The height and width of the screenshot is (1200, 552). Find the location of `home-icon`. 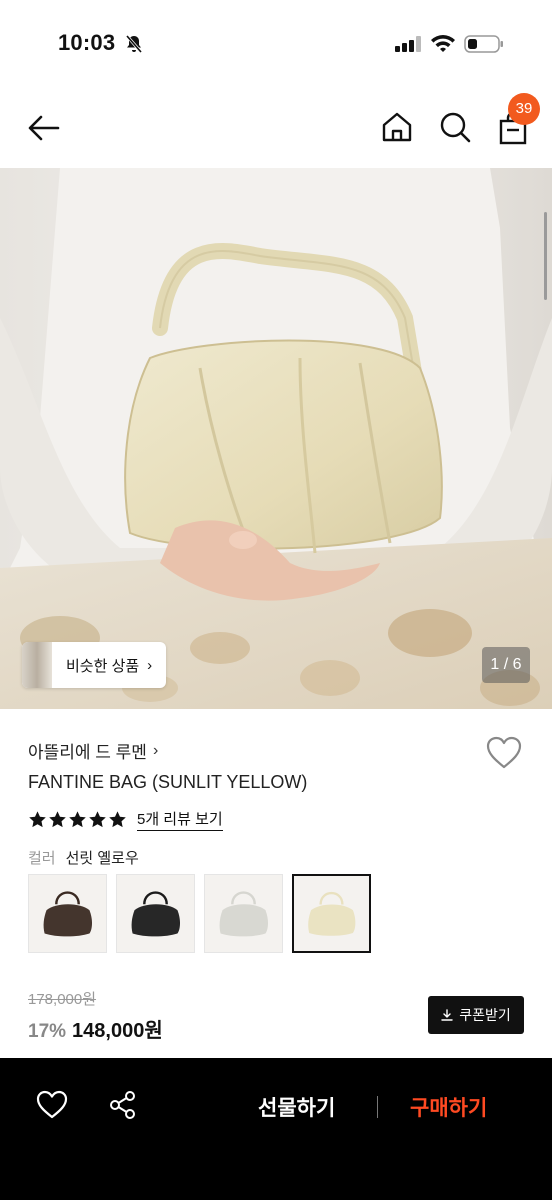

home-icon is located at coordinates (397, 127).